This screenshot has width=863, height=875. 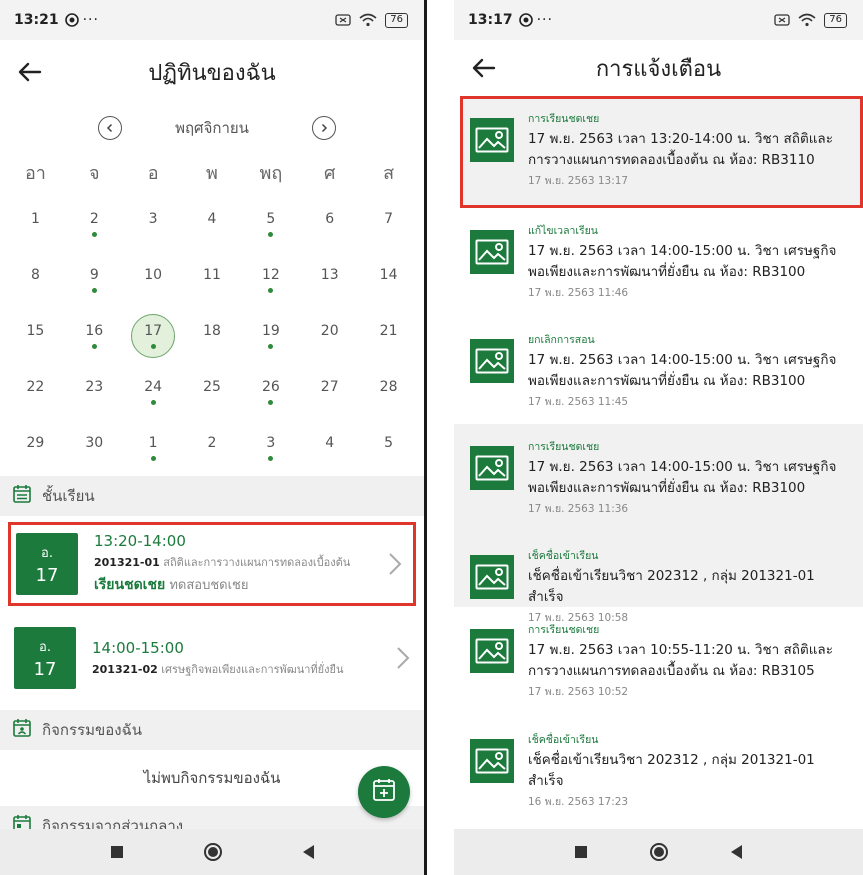 What do you see at coordinates (35, 392) in the screenshot?
I see `calendar-day: 22` at bounding box center [35, 392].